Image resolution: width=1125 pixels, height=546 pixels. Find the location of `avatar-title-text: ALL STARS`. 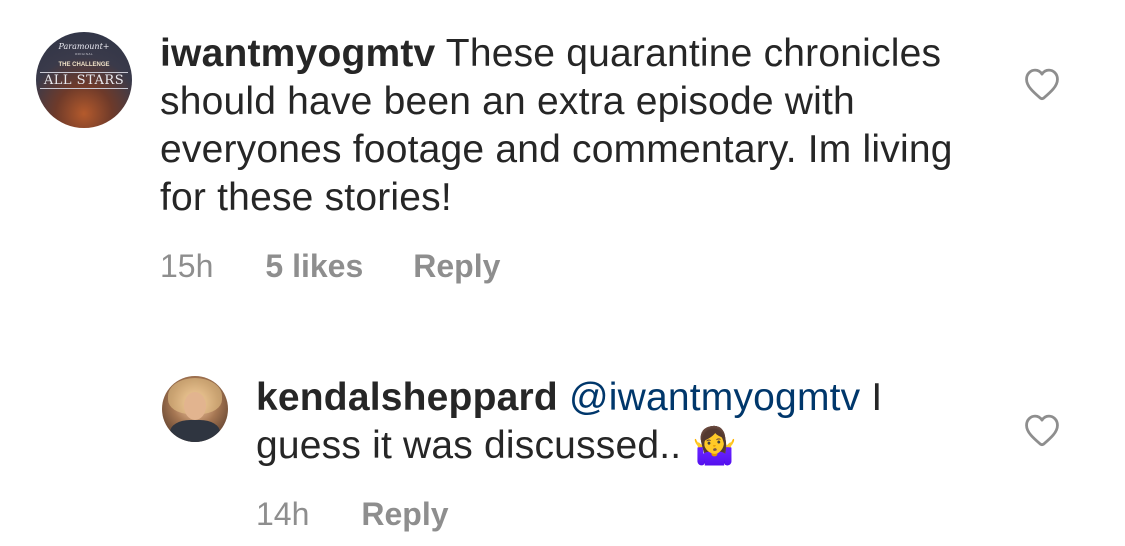

avatar-title-text: ALL STARS is located at coordinates (84, 80).